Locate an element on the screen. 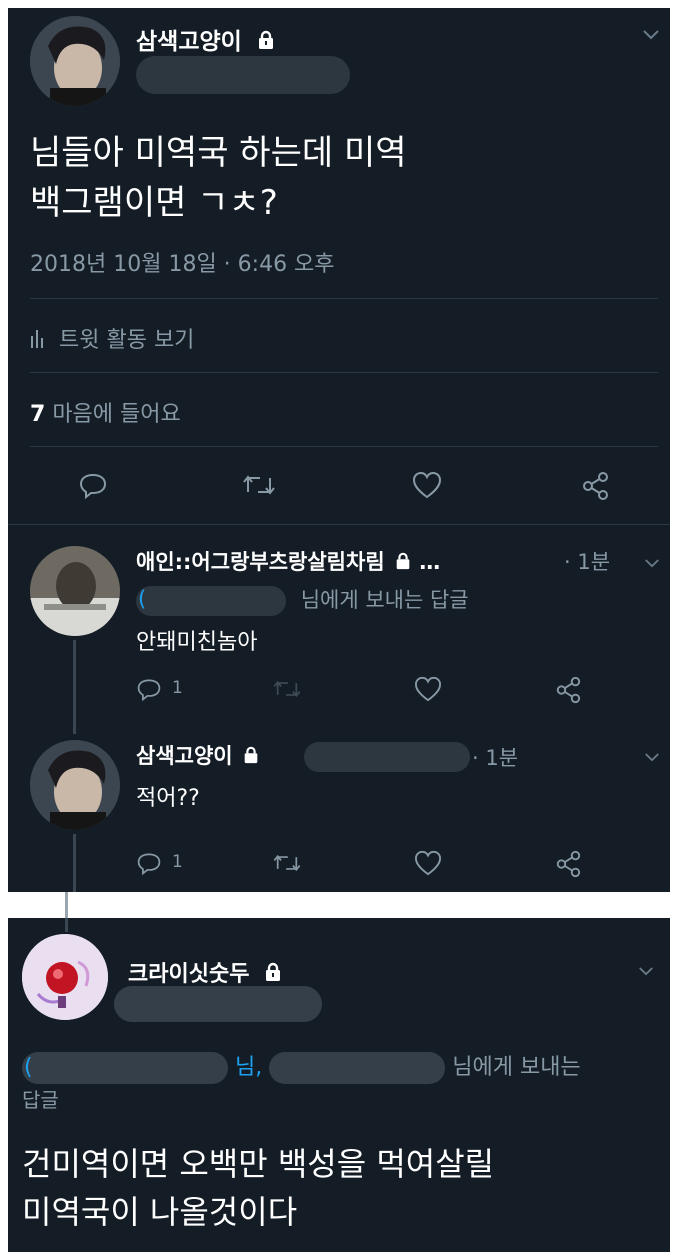  likes-row: 7 마음에 들어요 is located at coordinates (105, 412).